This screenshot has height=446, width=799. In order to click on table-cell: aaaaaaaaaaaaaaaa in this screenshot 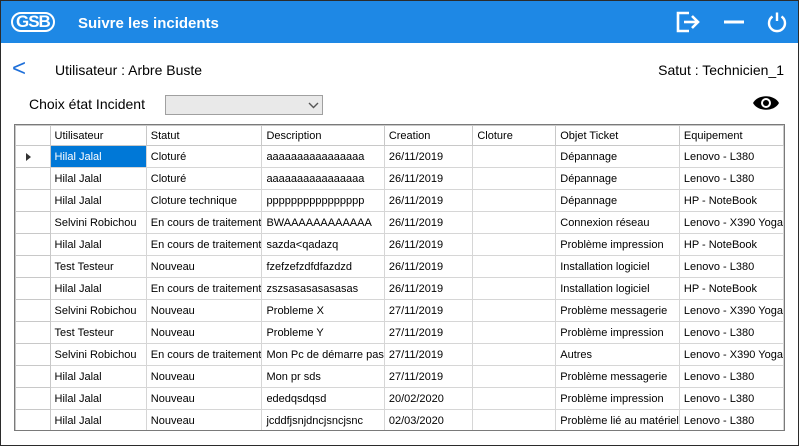, I will do `click(323, 178)`.